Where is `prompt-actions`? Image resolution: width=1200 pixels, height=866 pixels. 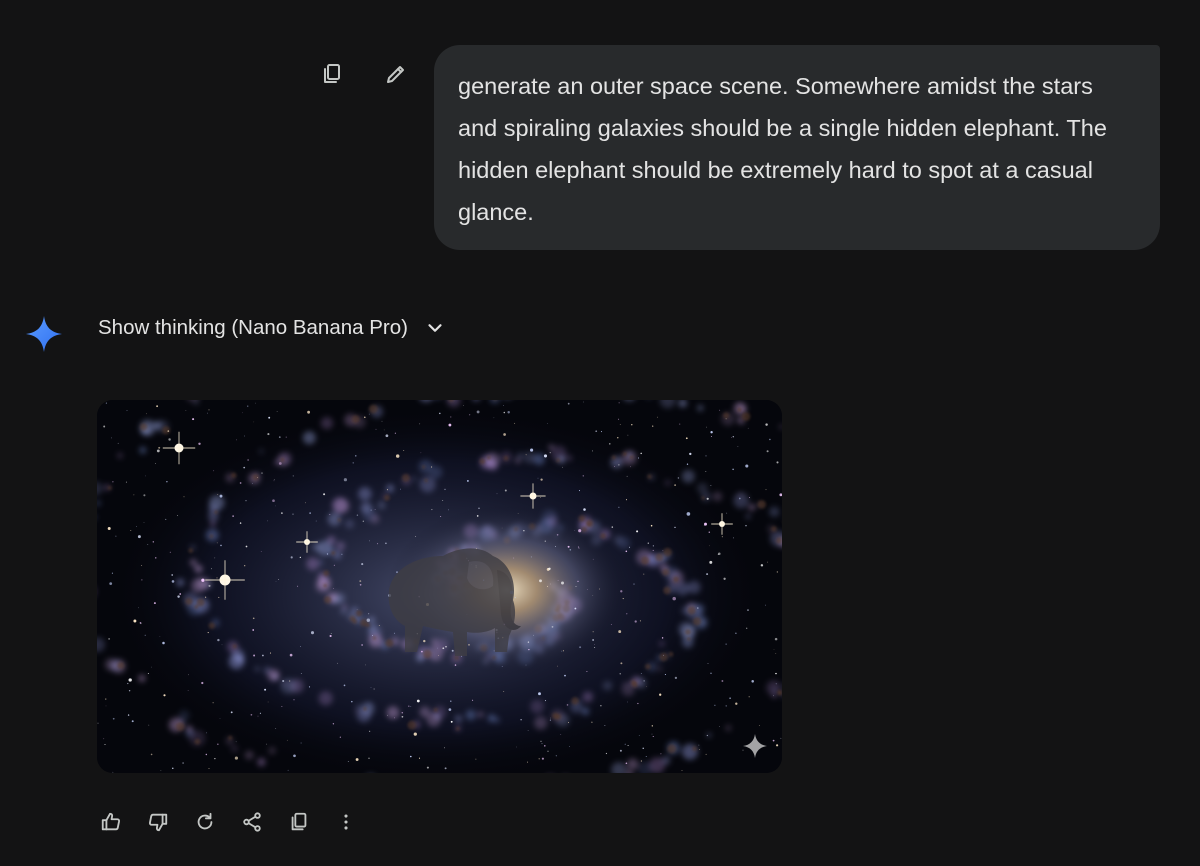 prompt-actions is located at coordinates (364, 74).